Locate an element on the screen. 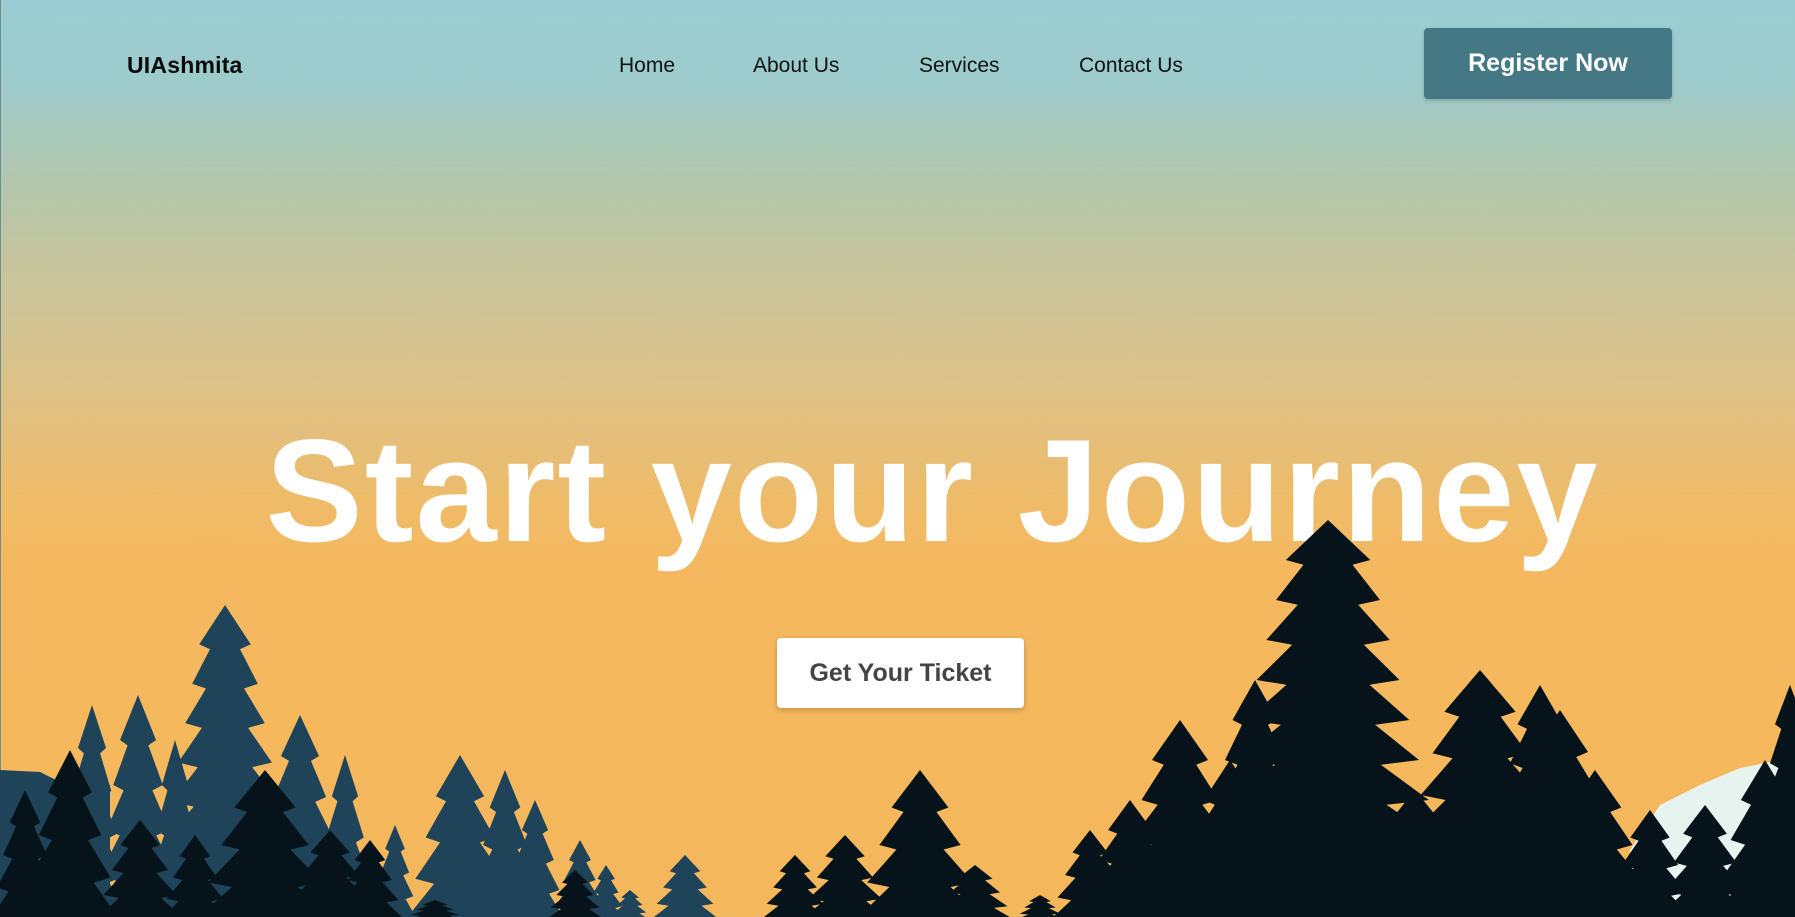 This screenshot has width=1795, height=917. nav-link-services: Services is located at coordinates (959, 66).